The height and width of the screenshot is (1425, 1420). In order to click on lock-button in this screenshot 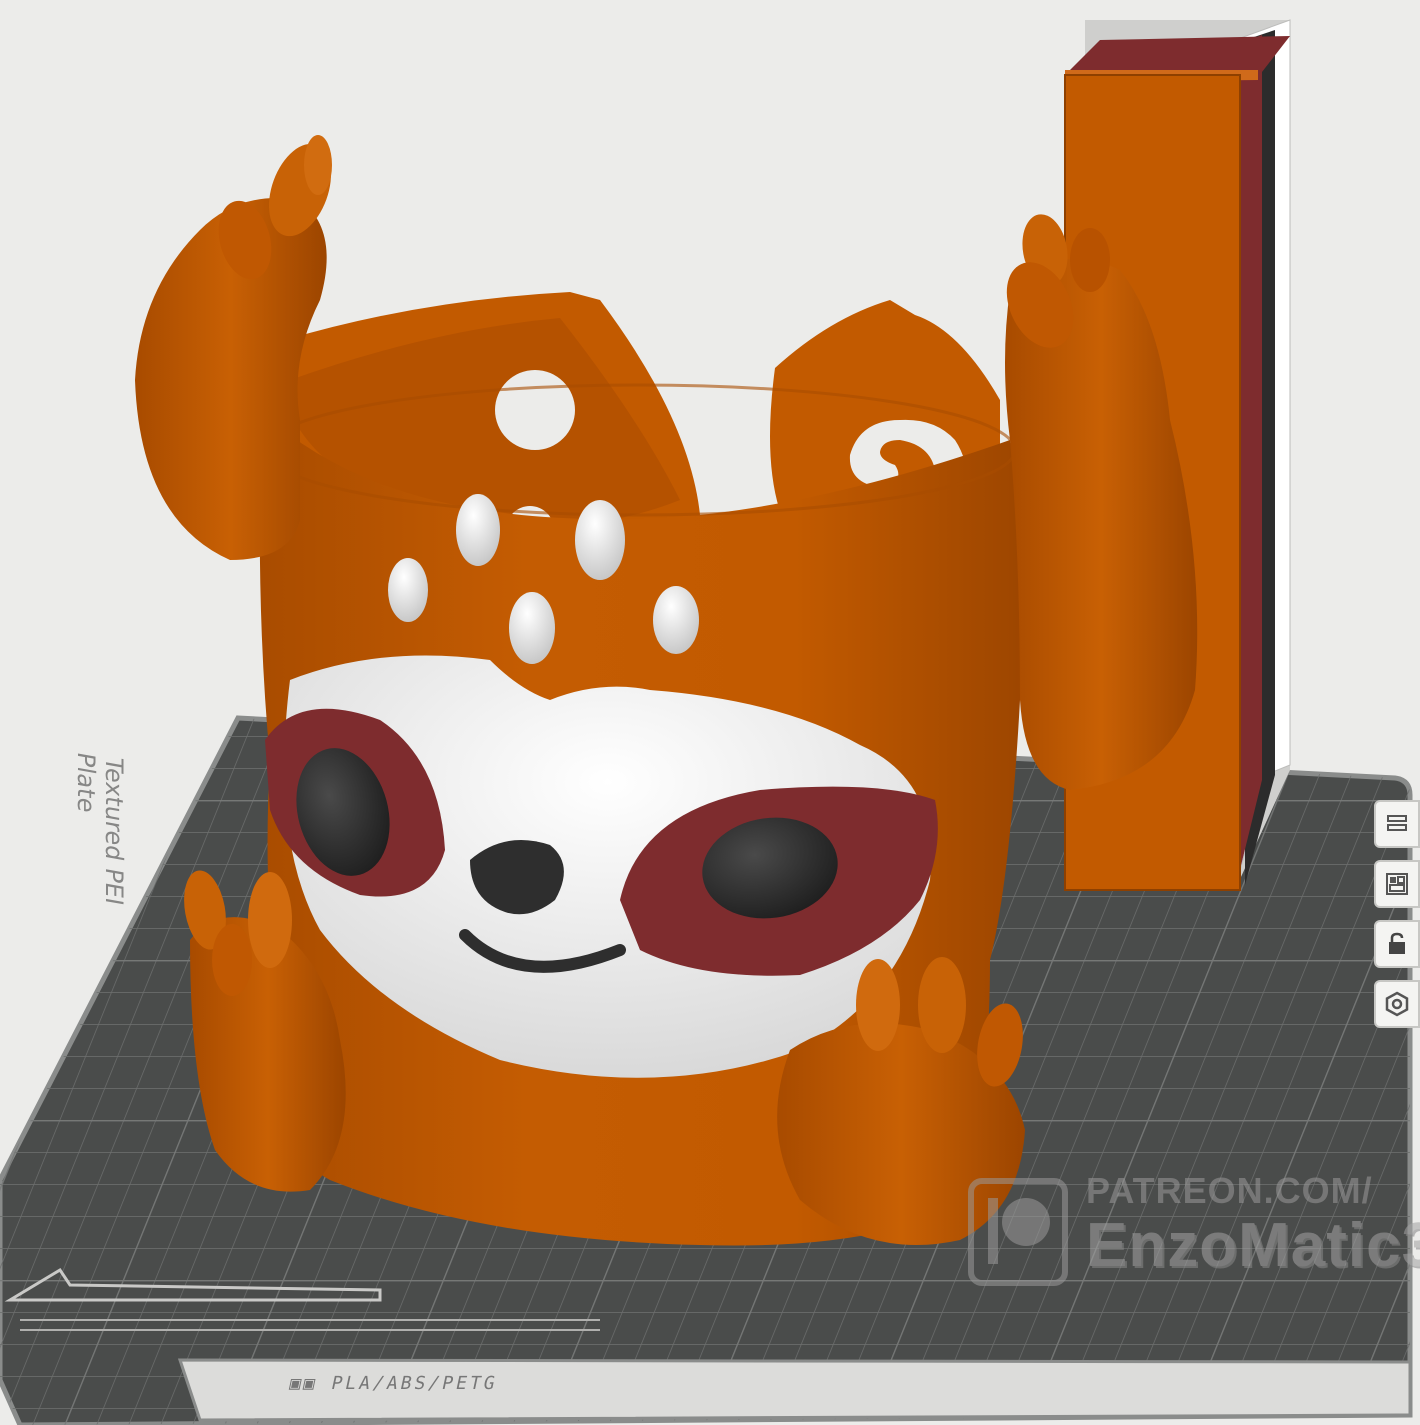, I will do `click(1397, 944)`.